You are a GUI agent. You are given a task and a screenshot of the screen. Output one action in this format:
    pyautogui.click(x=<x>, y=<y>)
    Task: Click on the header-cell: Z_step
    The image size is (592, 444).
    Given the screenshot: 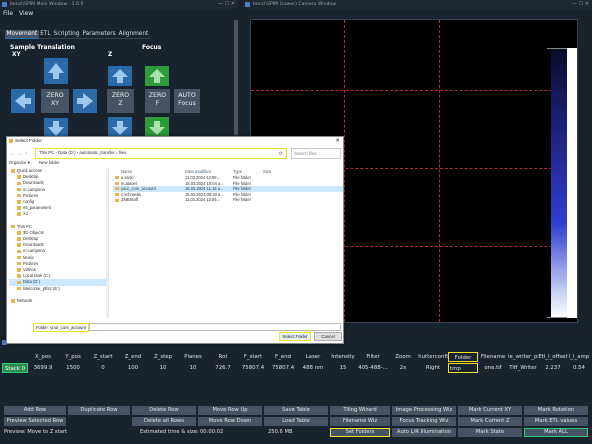 What is the action you would take?
    pyautogui.click(x=163, y=357)
    